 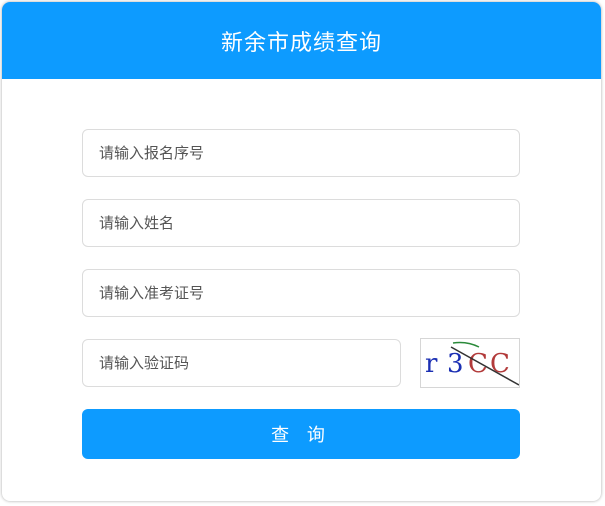 I want to click on admission-ticket-input, so click(x=301, y=293).